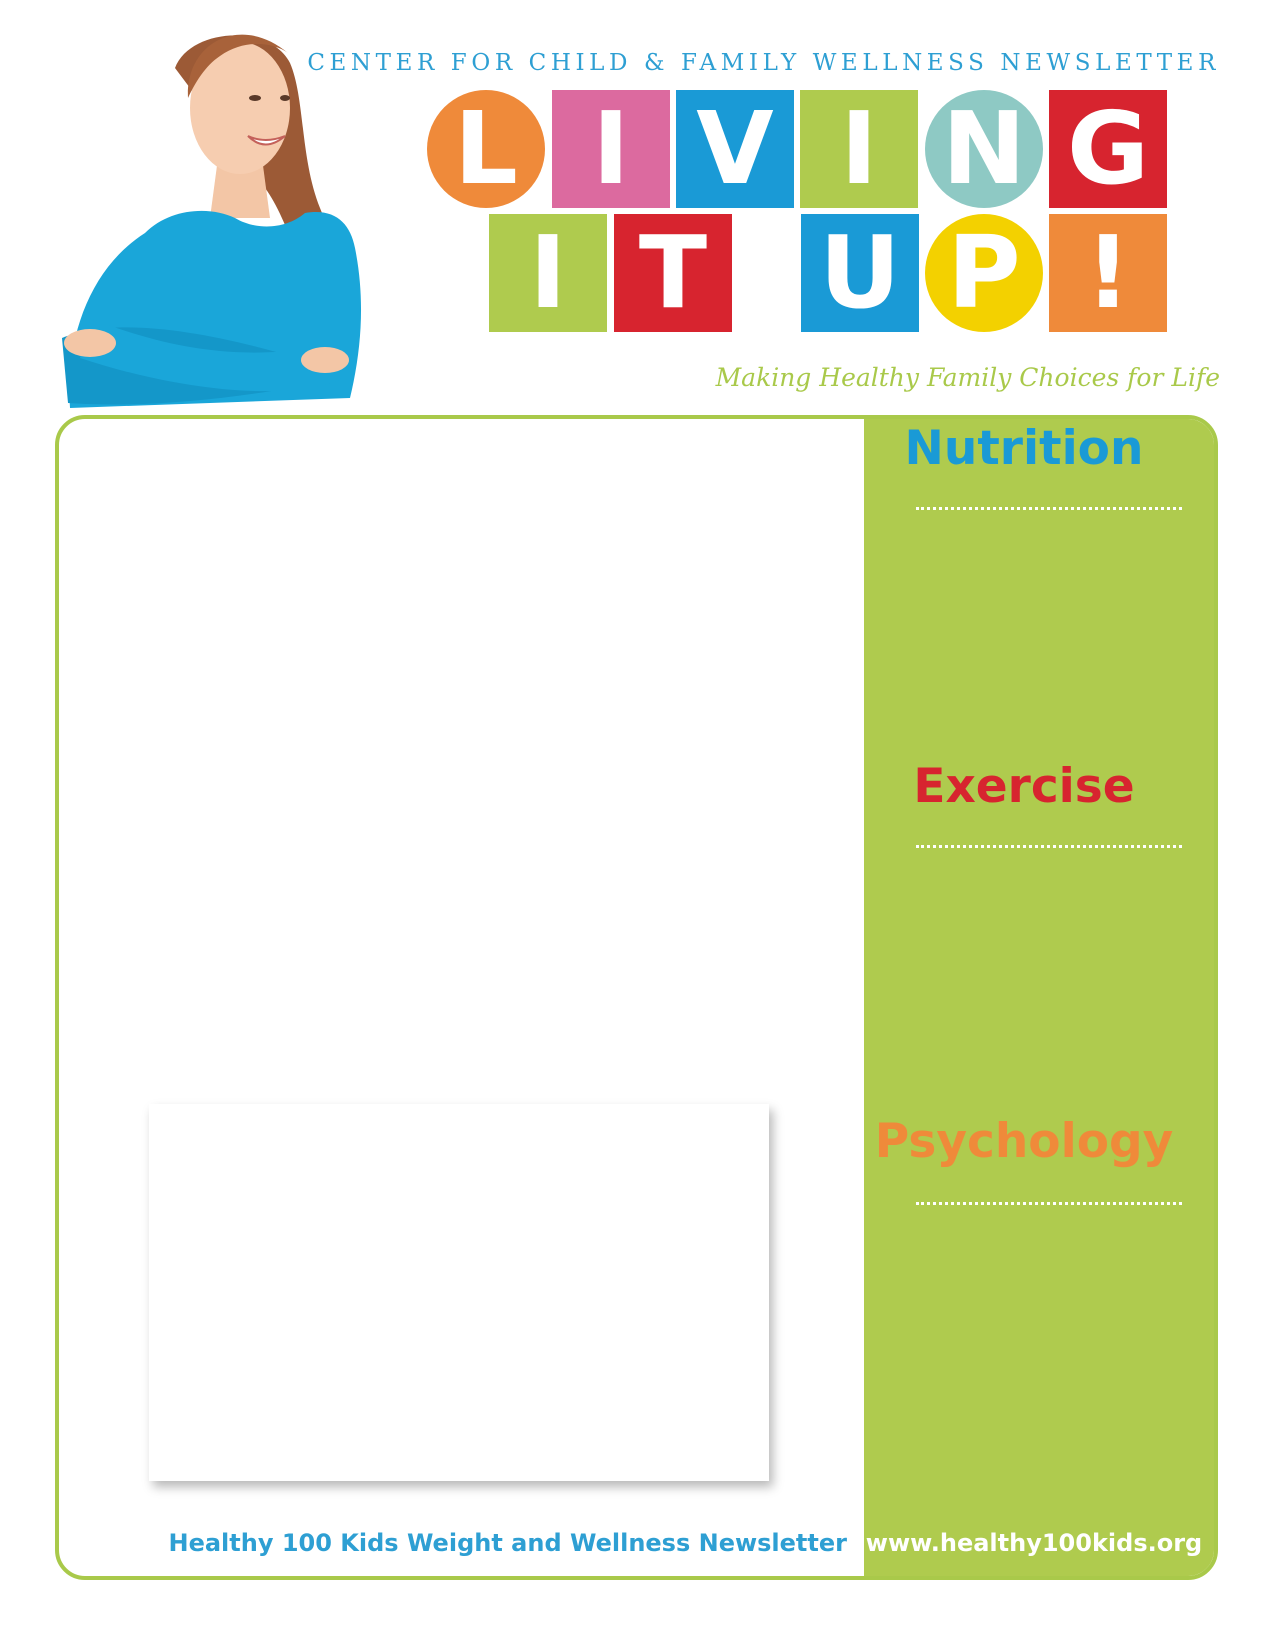  I want to click on logo-letter: N, so click(984, 149).